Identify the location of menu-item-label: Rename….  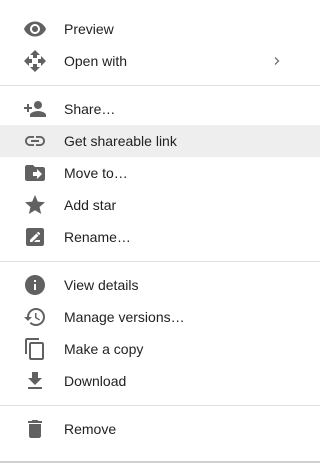
(97, 237).